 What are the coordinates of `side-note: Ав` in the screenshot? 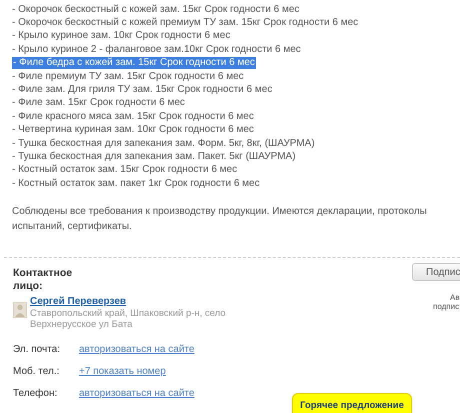 It's located at (454, 297).